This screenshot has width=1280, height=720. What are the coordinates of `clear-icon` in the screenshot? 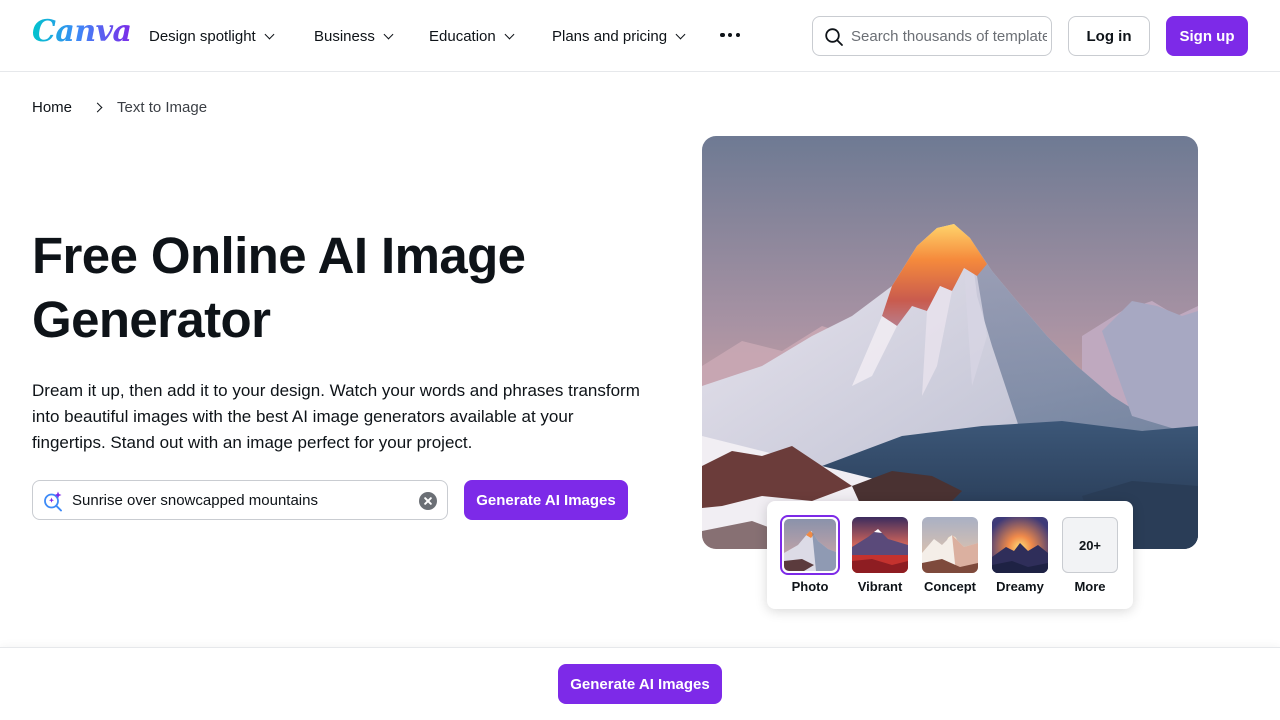 It's located at (428, 501).